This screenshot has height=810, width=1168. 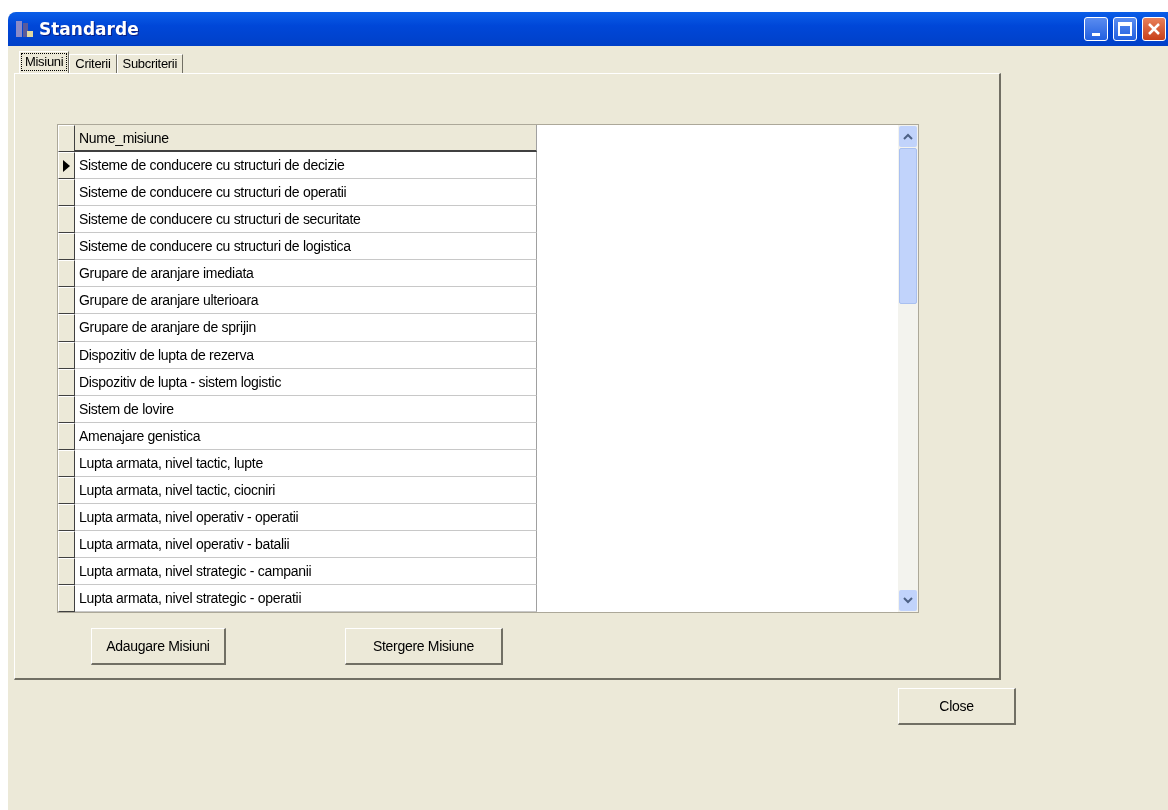 I want to click on table-cell: Dispozitiv de lupta - sistem logistic, so click(x=306, y=382).